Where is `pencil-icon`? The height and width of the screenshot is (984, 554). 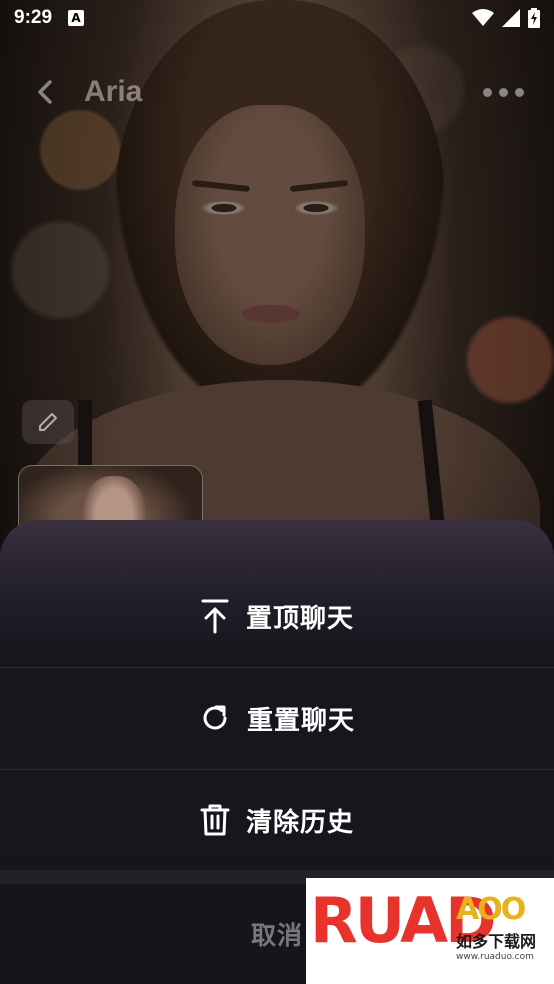
pencil-icon is located at coordinates (48, 422).